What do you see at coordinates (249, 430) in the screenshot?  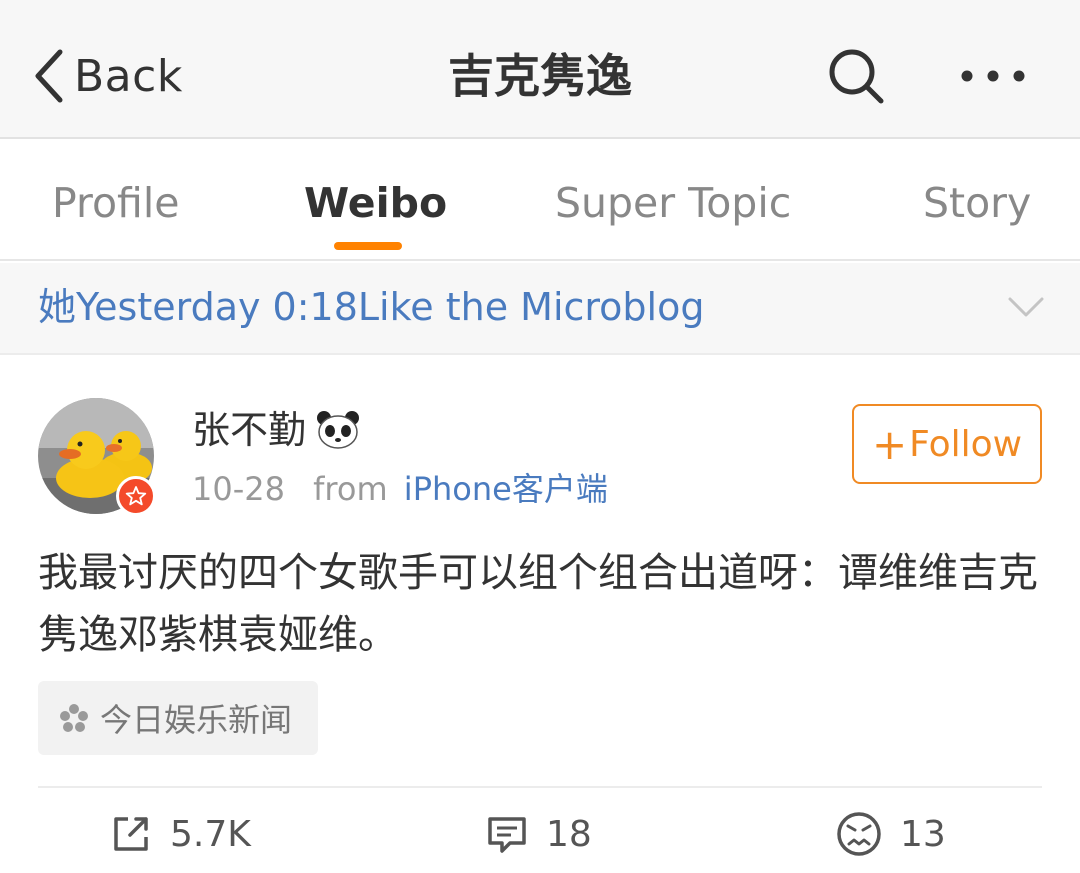 I see `username-text: 张不勤` at bounding box center [249, 430].